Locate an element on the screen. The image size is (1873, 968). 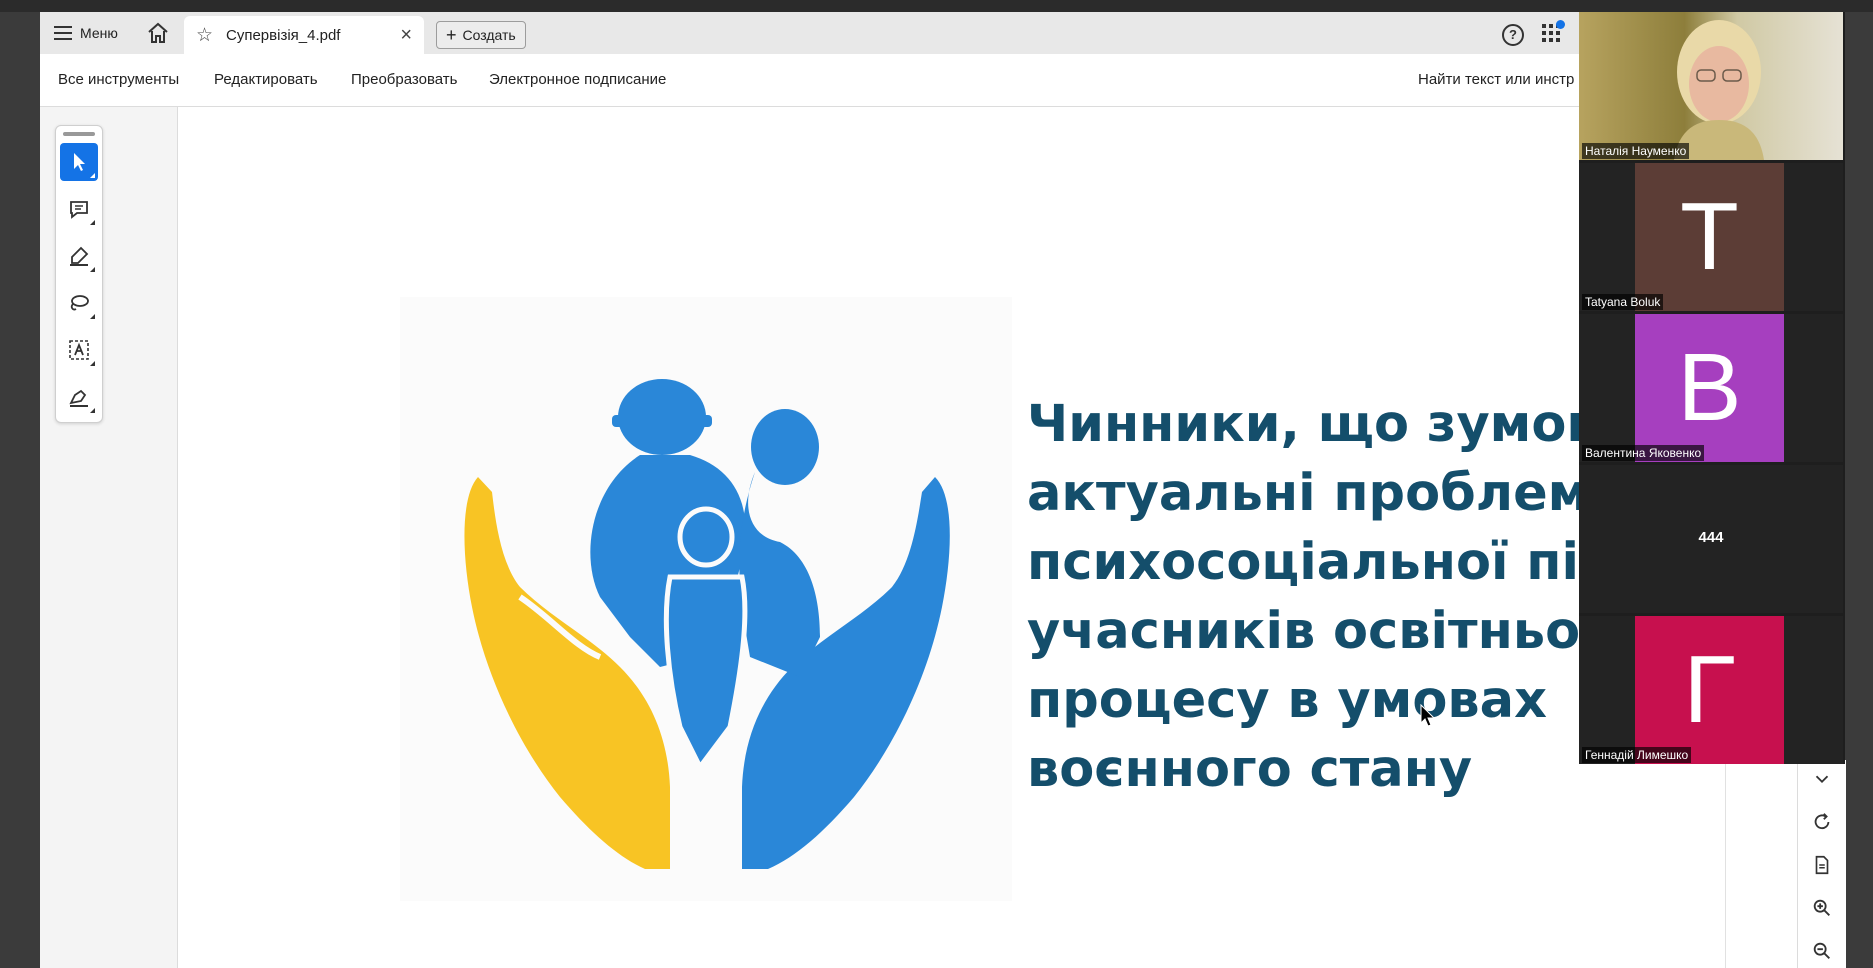
camera-feed is located at coordinates (1711, 86).